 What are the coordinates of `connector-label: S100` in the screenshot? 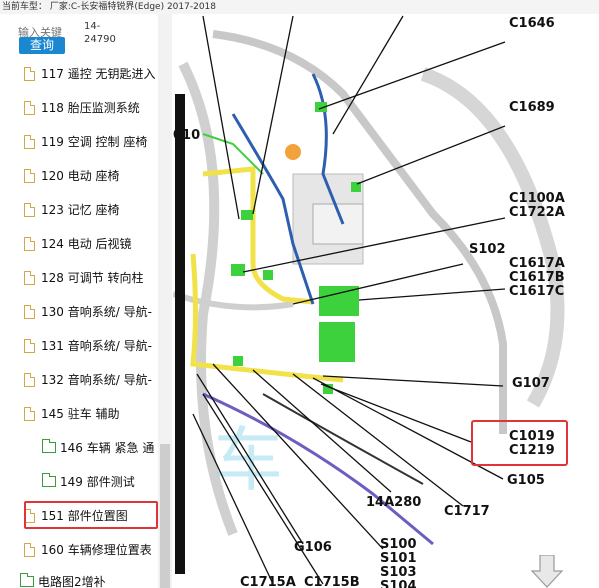 It's located at (398, 544).